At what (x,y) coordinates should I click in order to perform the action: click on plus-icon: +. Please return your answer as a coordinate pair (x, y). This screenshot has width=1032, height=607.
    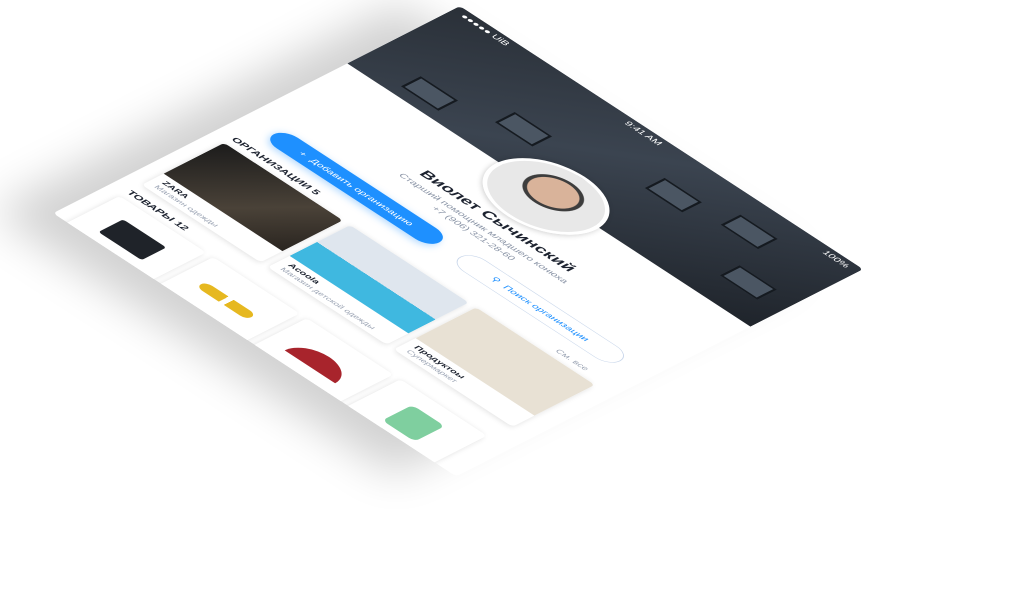
    Looking at the image, I should click on (303, 153).